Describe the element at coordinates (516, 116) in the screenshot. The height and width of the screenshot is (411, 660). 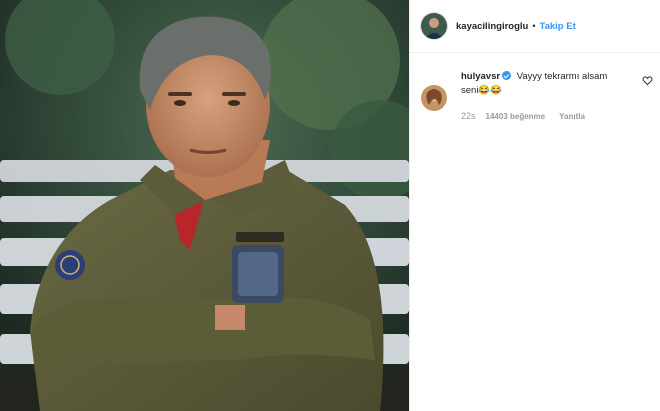
I see `comment-likes: 14403 beğenme` at that location.